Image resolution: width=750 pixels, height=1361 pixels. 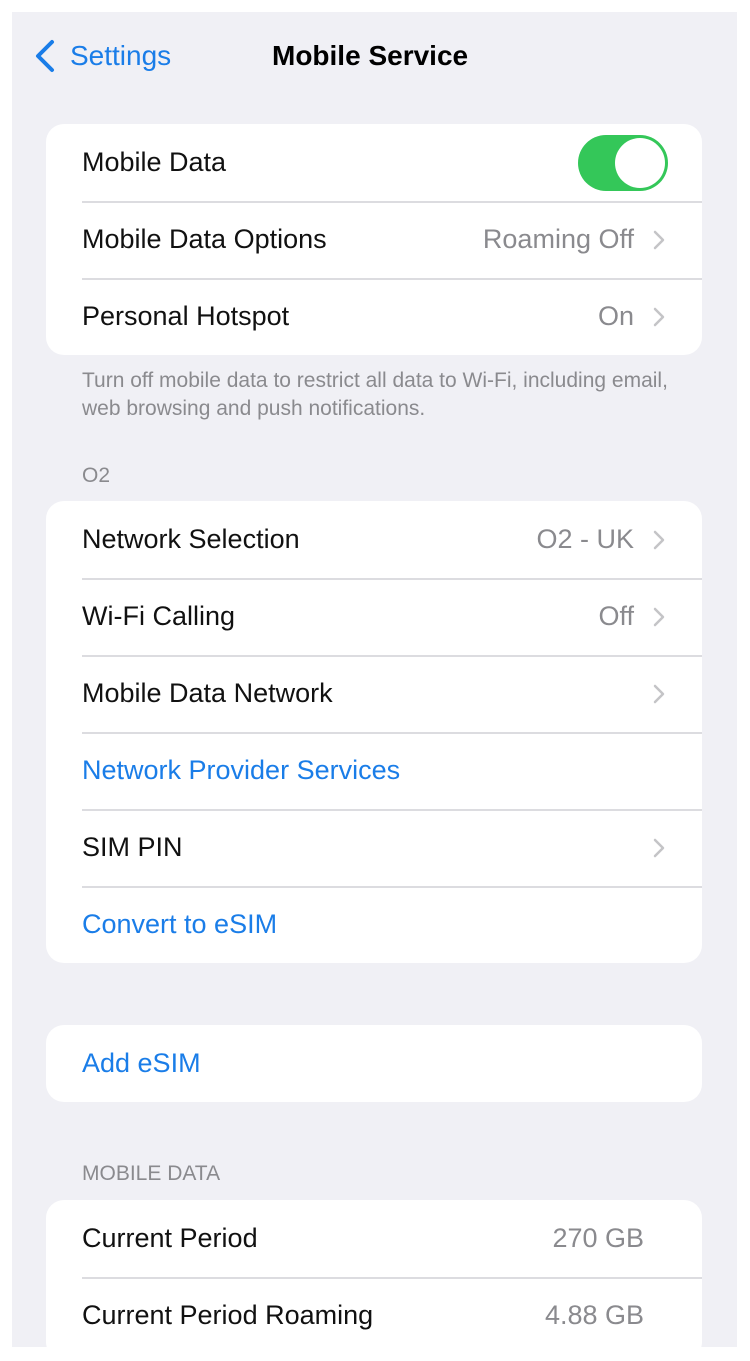 I want to click on network-selection-row: Network Selection O2 - UK, so click(x=374, y=539).